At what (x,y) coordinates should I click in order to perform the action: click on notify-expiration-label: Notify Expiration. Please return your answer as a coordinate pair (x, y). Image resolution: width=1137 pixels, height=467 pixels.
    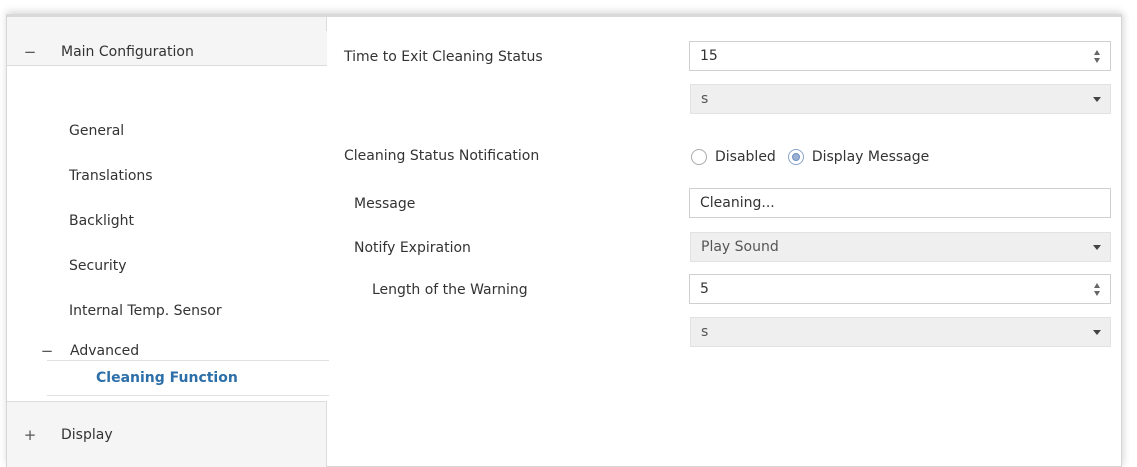
    Looking at the image, I should click on (412, 248).